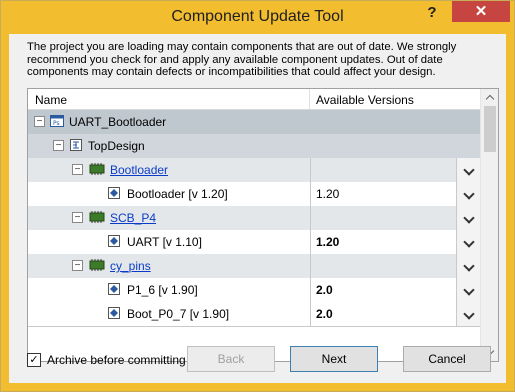 The image size is (515, 392). I want to click on tree-row-instance-boot-p0-7: Boot_P0_7 [v 1.90] 2.0, so click(254, 314).